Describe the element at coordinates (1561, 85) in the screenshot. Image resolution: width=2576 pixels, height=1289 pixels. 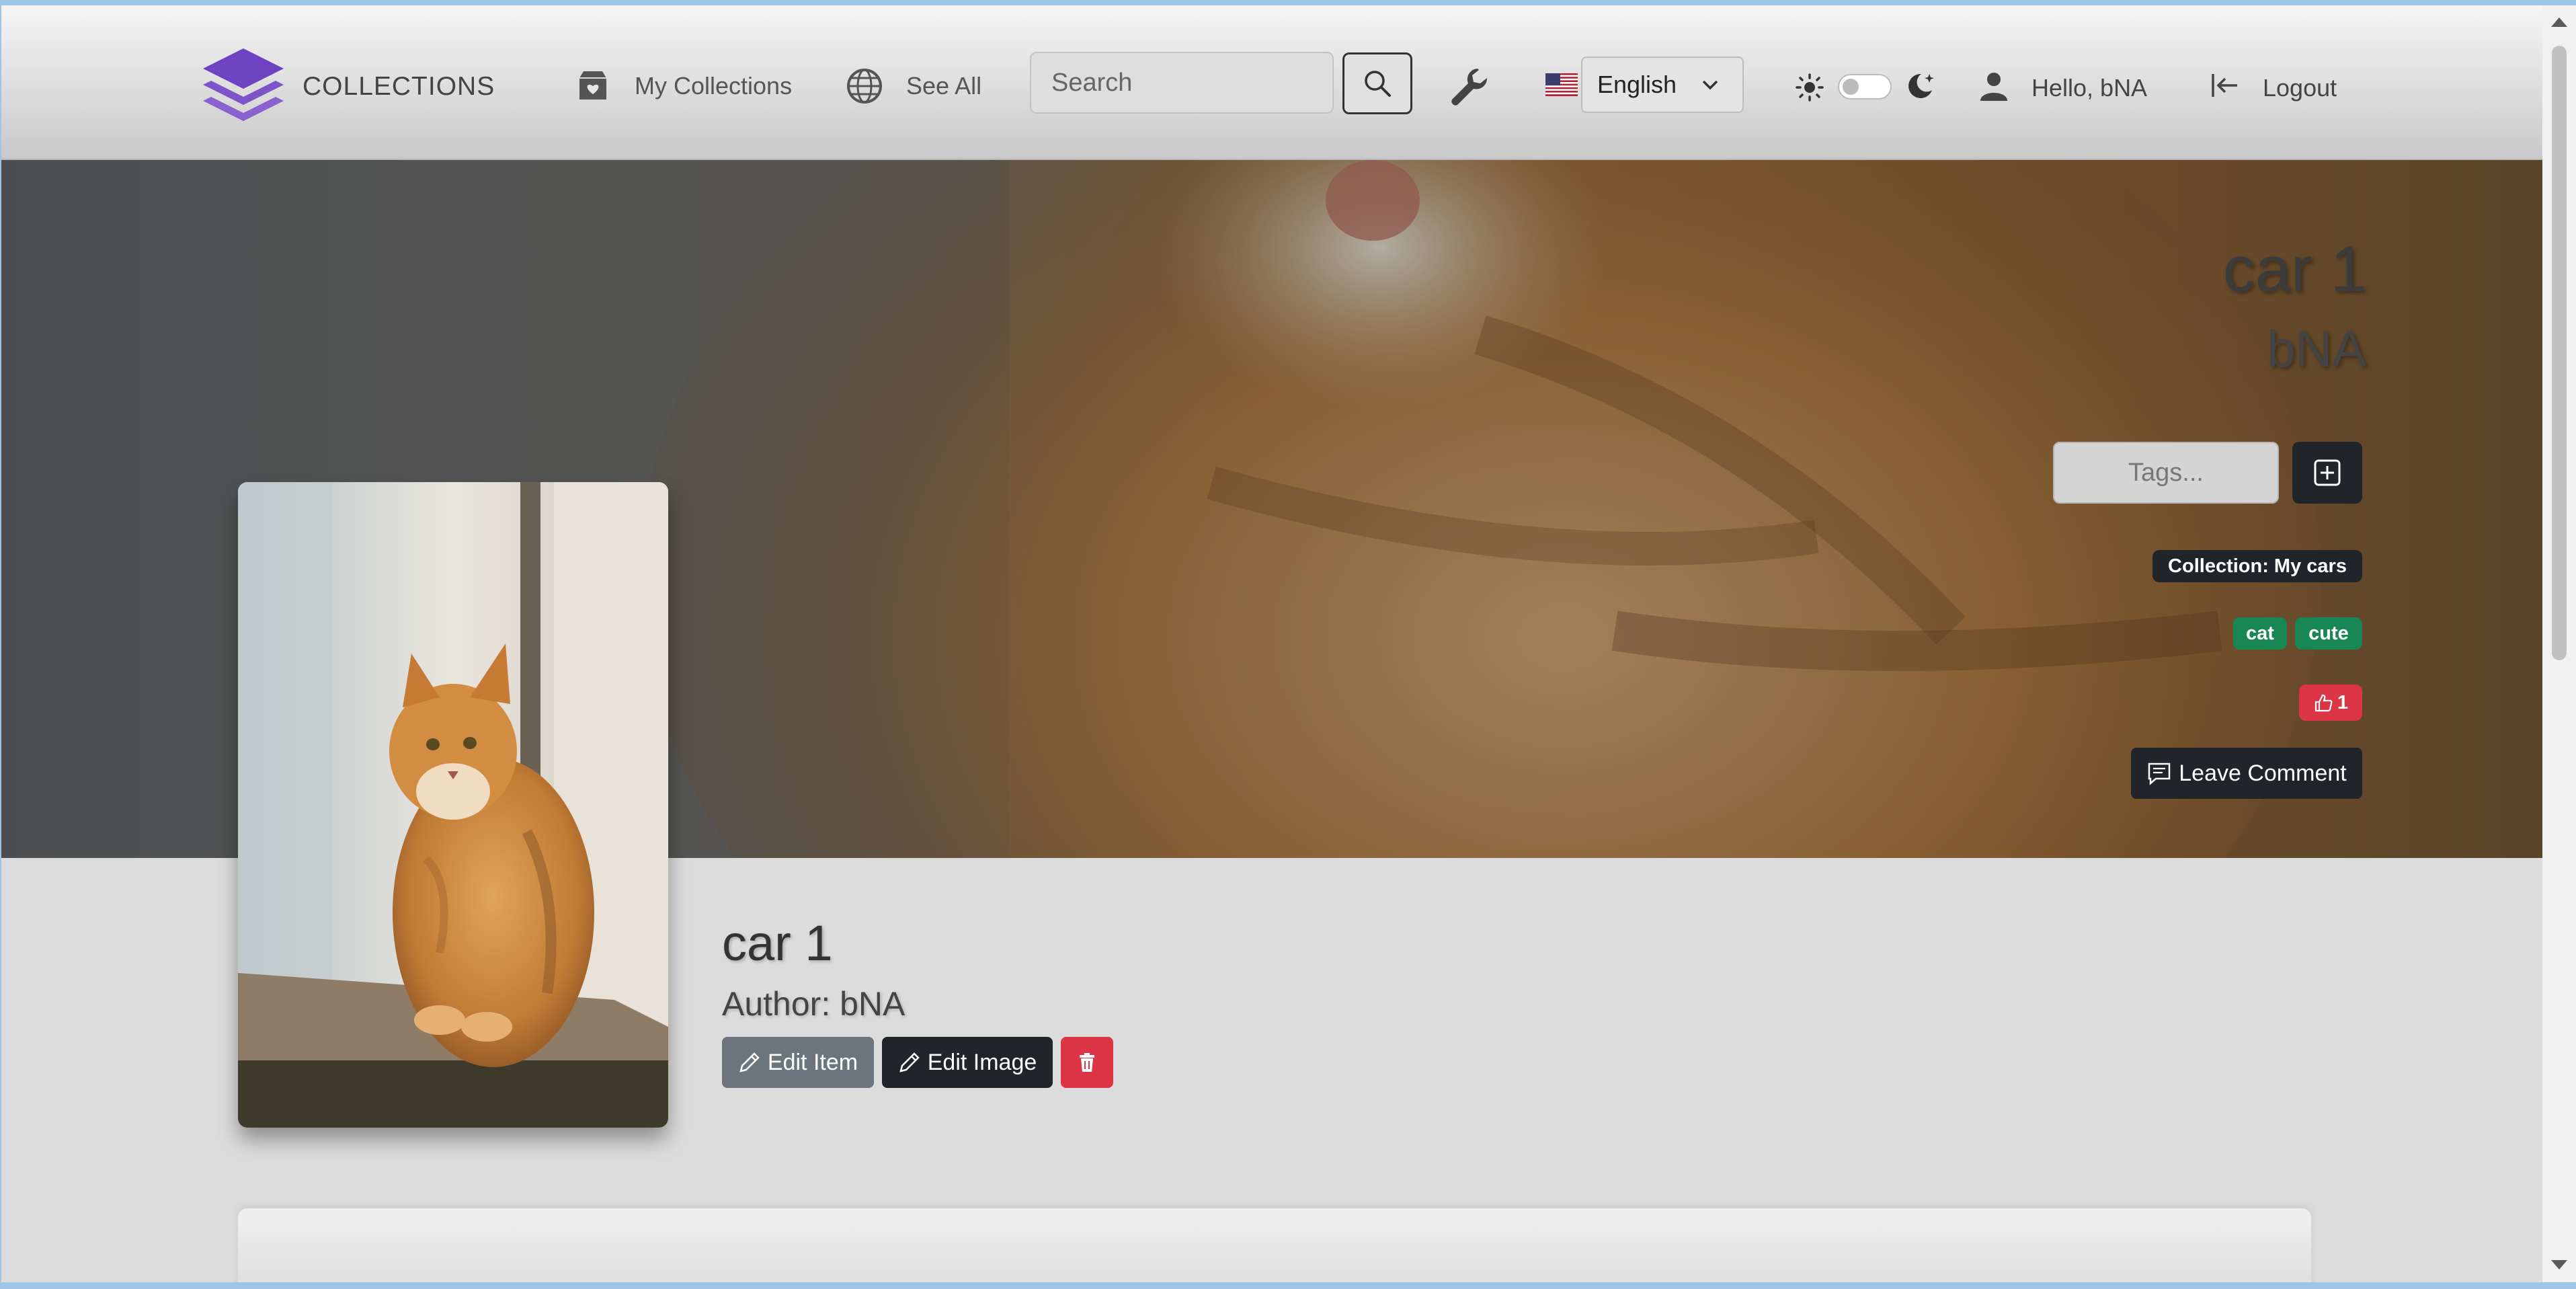
I see `us-flag-icon` at that location.